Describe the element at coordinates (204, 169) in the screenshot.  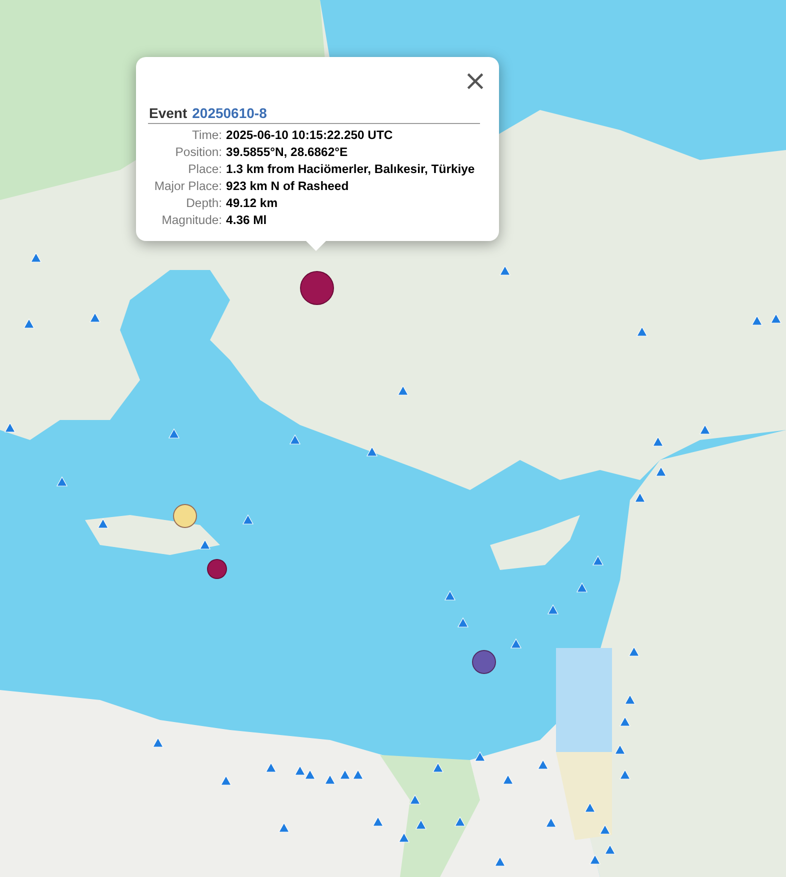
I see `field-label: Place:` at that location.